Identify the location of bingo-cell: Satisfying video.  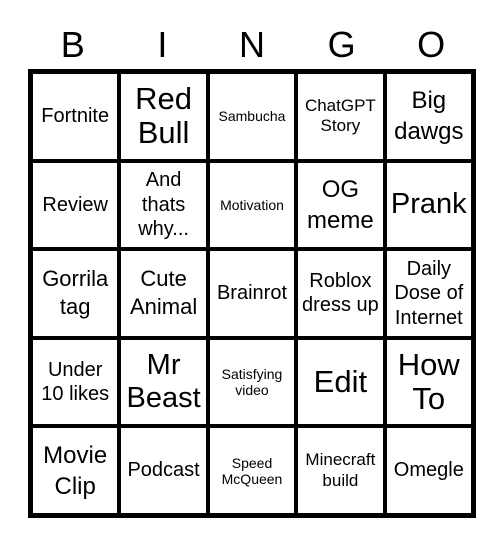
(252, 382).